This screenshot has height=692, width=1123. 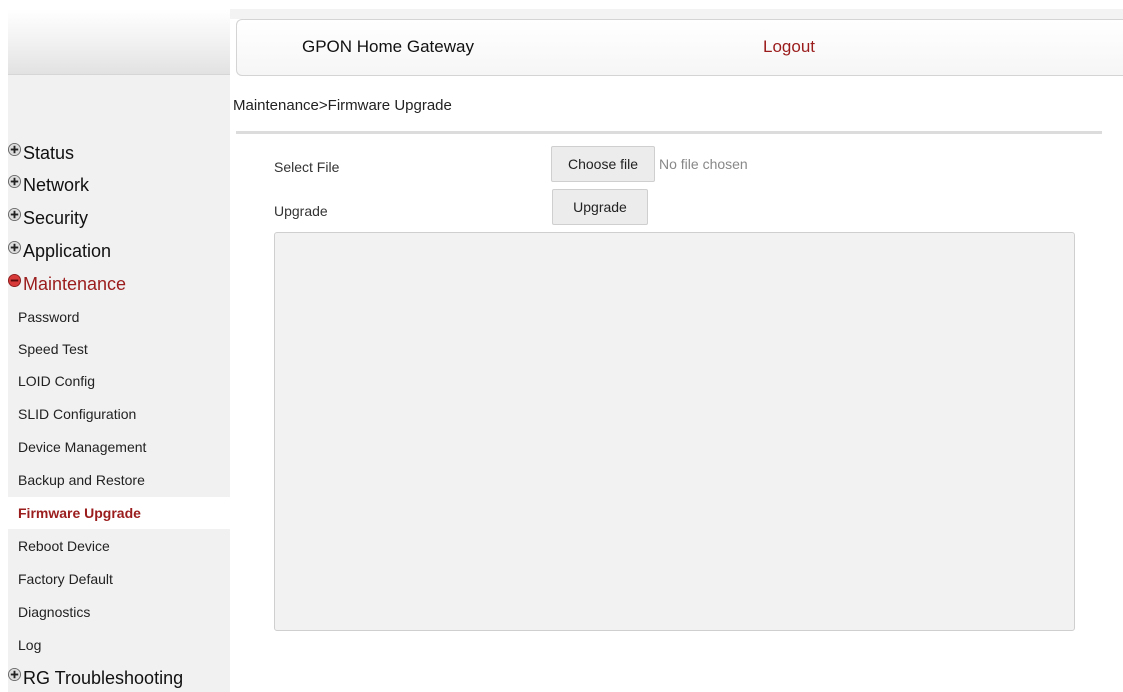 What do you see at coordinates (49, 152) in the screenshot?
I see `sidebar-menu-label: Status` at bounding box center [49, 152].